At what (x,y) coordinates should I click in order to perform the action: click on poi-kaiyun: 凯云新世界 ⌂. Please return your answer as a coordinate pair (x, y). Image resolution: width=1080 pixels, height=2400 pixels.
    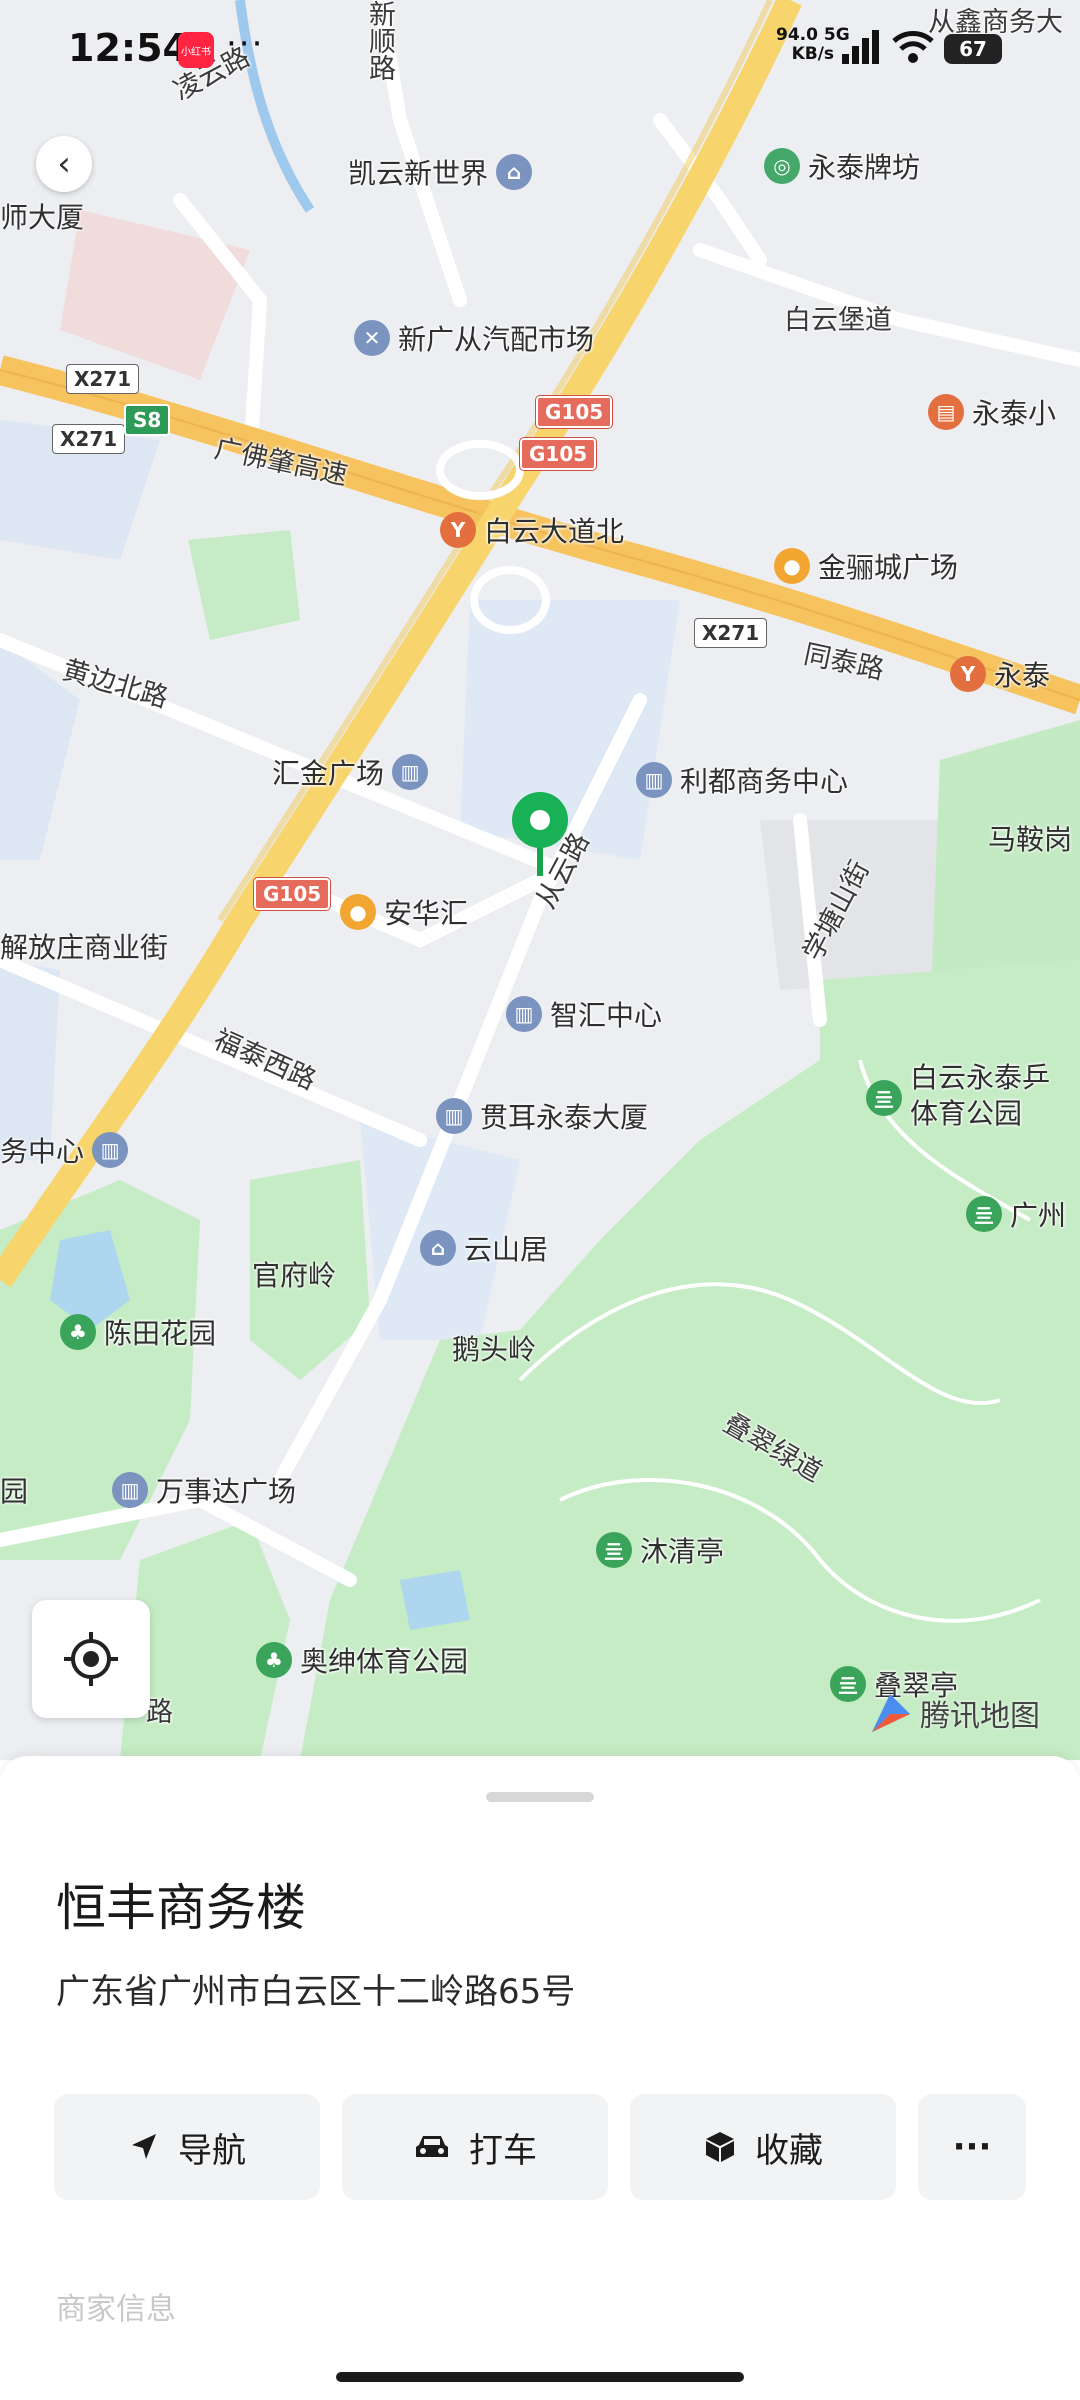
    Looking at the image, I should click on (440, 172).